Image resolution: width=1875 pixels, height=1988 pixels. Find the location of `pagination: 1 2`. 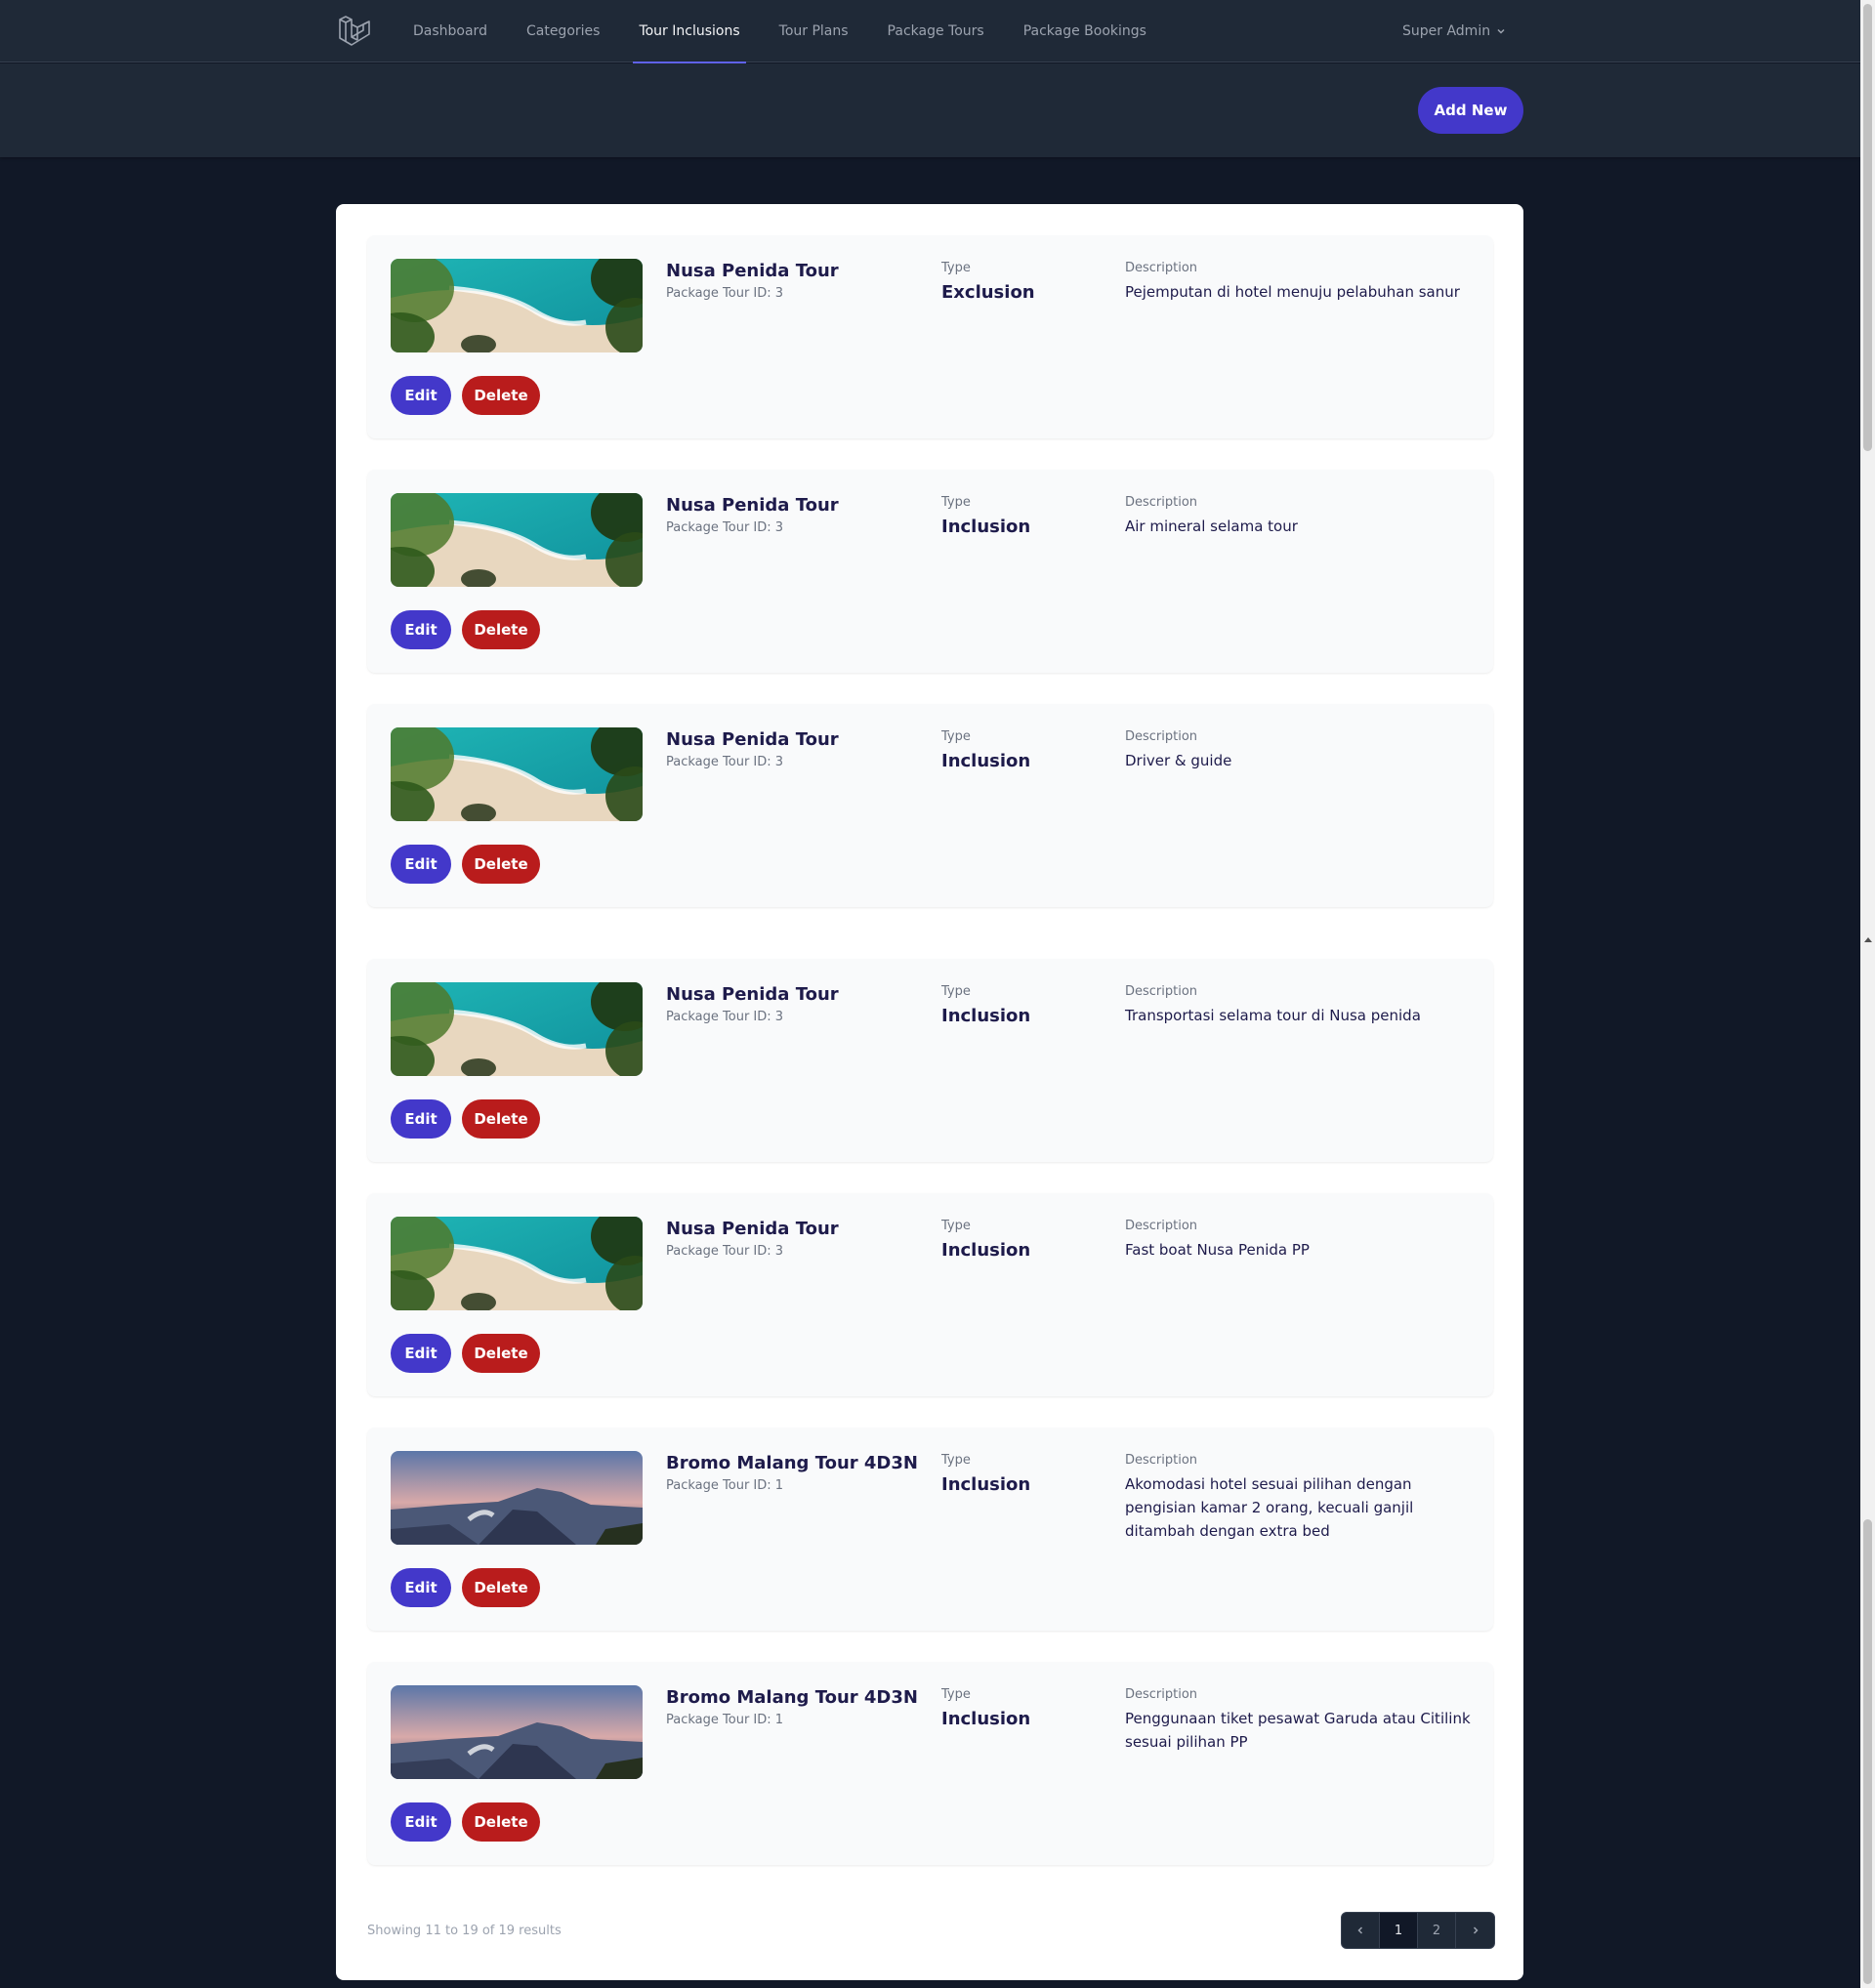

pagination: 1 2 is located at coordinates (1418, 1930).